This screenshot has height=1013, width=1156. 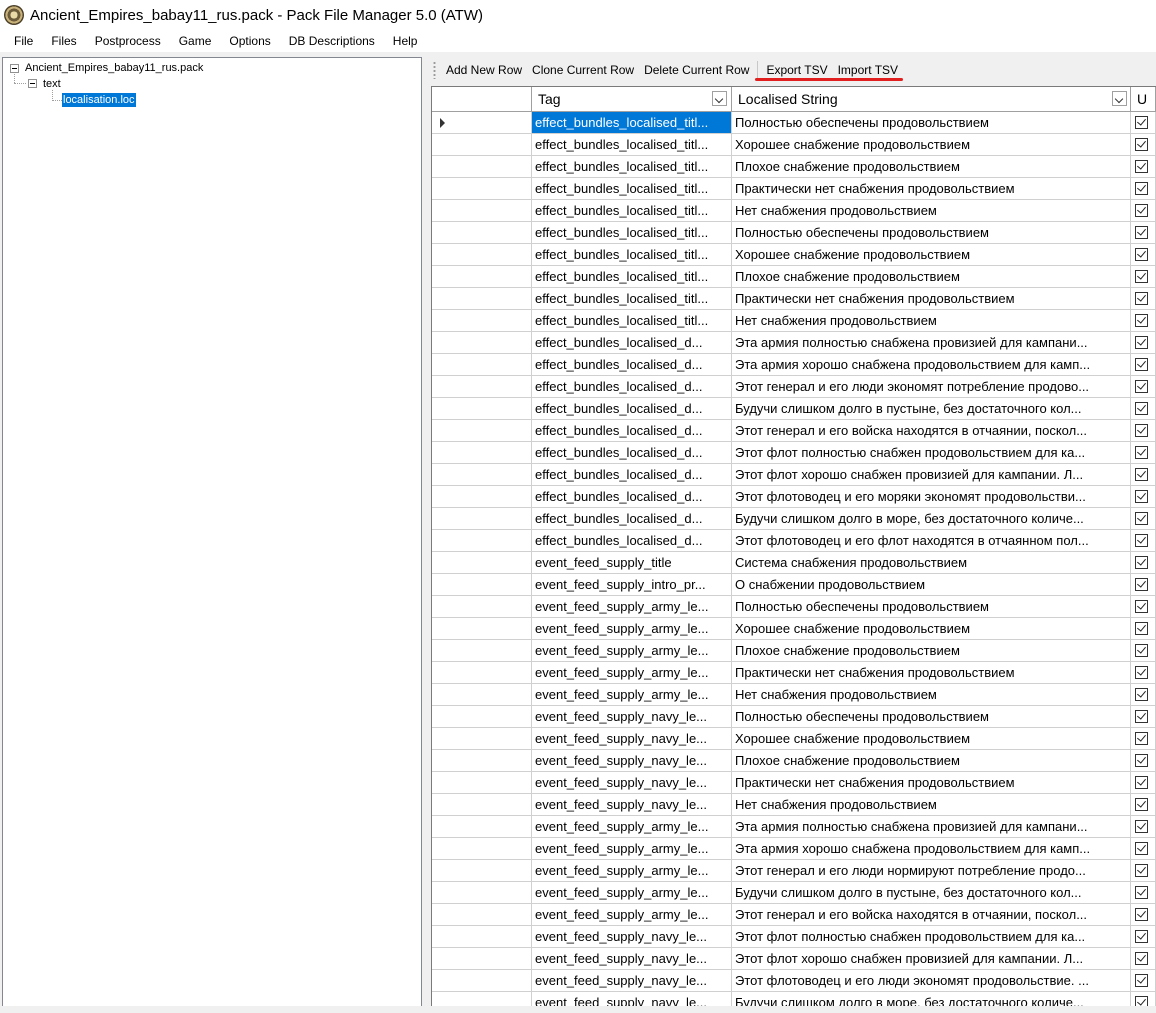 What do you see at coordinates (14, 68) in the screenshot?
I see `collapse-root-icon` at bounding box center [14, 68].